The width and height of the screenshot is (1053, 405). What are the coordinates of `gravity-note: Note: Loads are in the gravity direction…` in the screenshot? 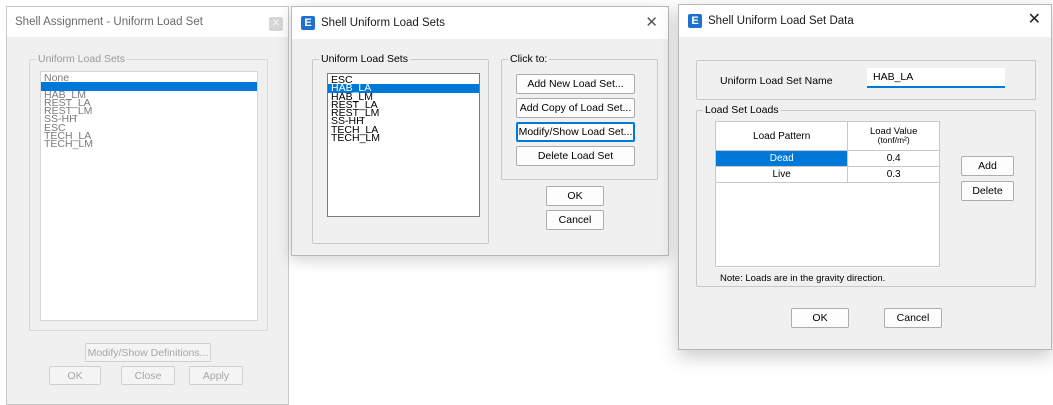 It's located at (803, 278).